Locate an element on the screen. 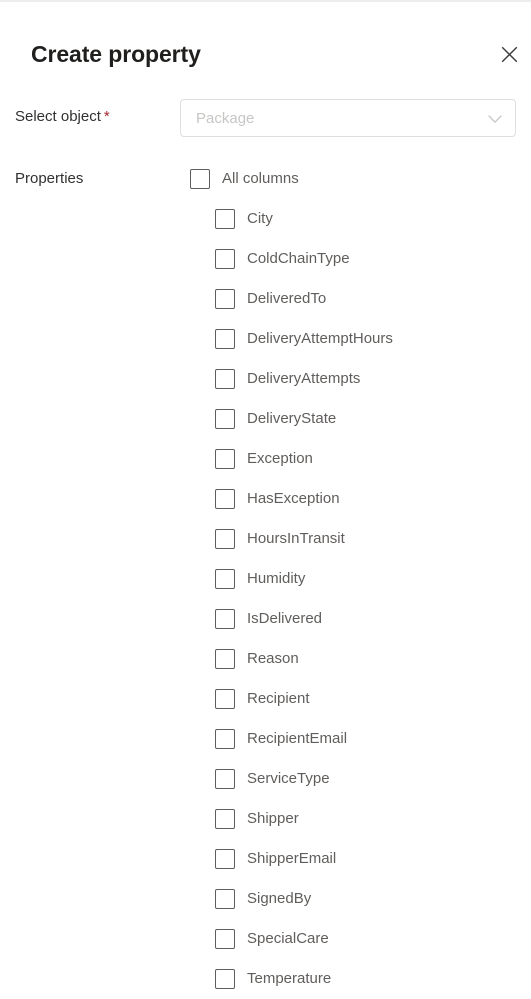  select-object-dropdown: Package is located at coordinates (348, 118).